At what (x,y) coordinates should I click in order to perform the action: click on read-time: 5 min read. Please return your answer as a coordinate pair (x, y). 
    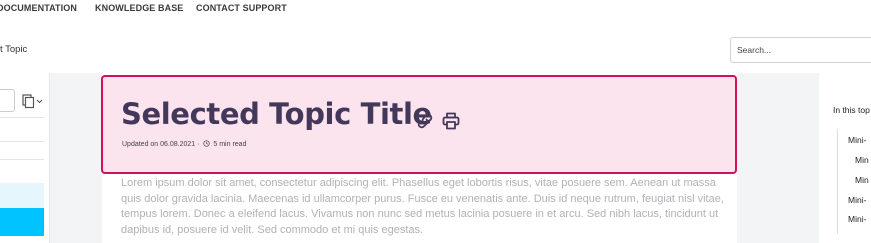
    Looking at the image, I should click on (230, 144).